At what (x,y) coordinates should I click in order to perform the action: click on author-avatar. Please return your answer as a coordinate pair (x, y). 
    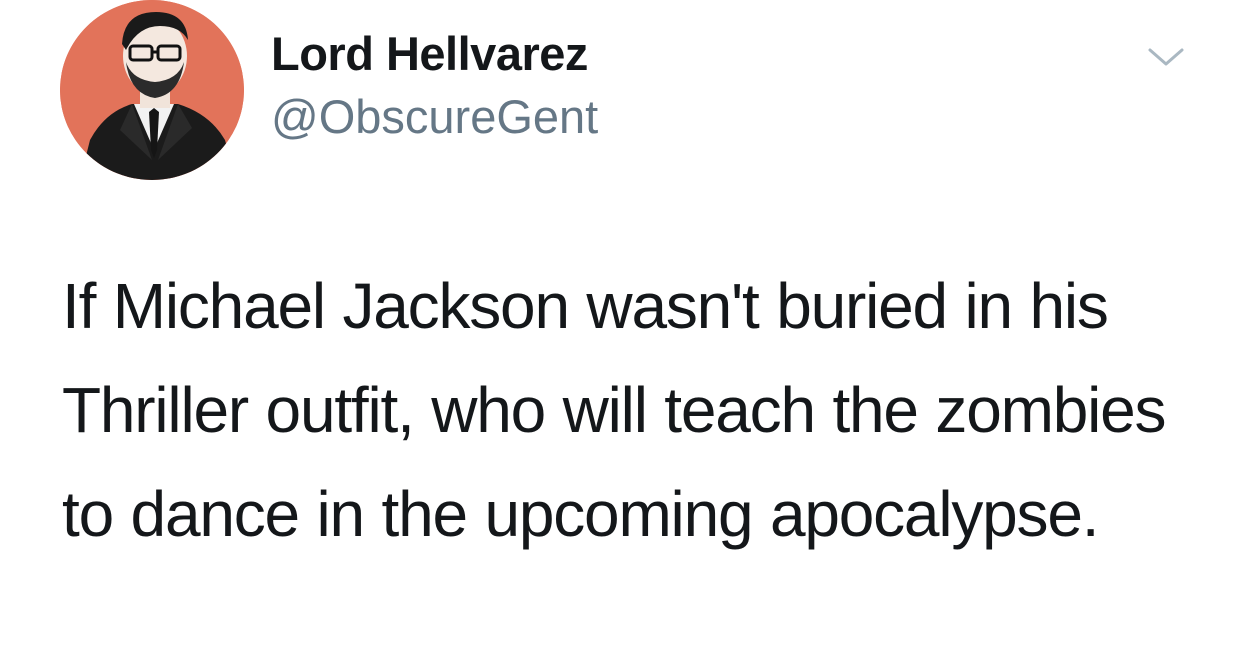
    Looking at the image, I should click on (152, 90).